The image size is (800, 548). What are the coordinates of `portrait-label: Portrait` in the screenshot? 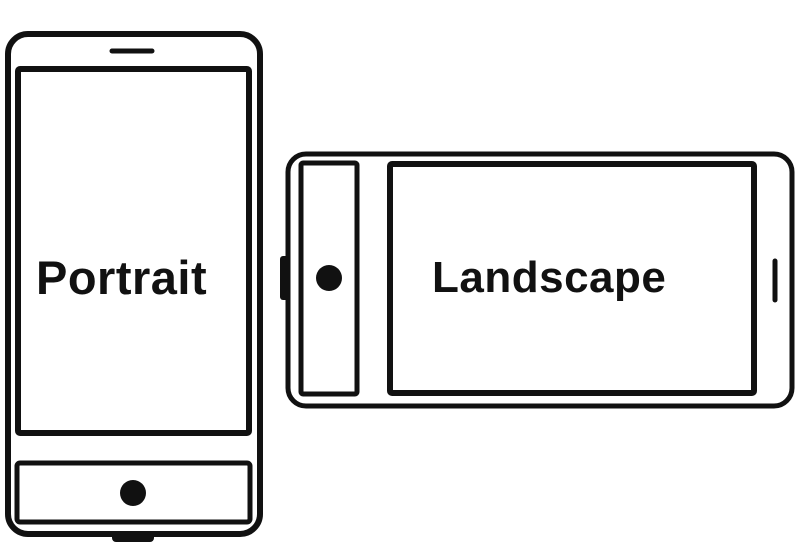 It's located at (122, 277).